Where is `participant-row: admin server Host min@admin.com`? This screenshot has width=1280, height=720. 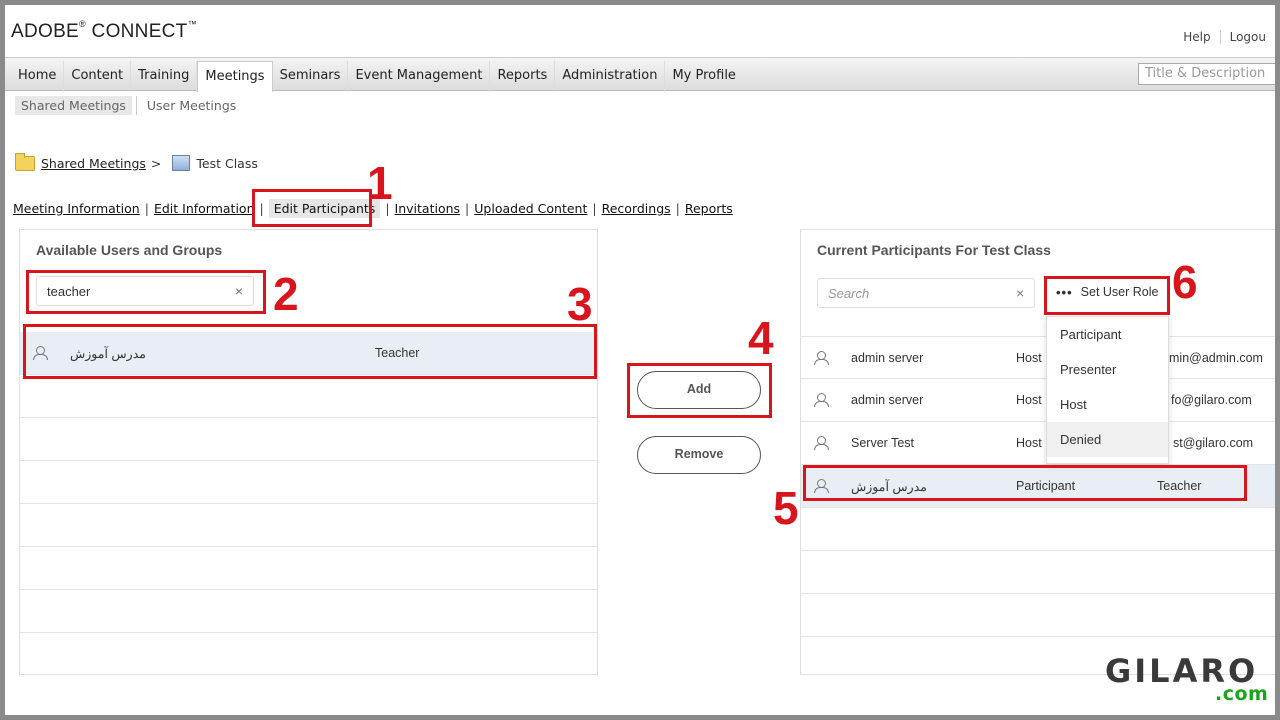
participant-row: admin server Host min@admin.com is located at coordinates (1038, 357).